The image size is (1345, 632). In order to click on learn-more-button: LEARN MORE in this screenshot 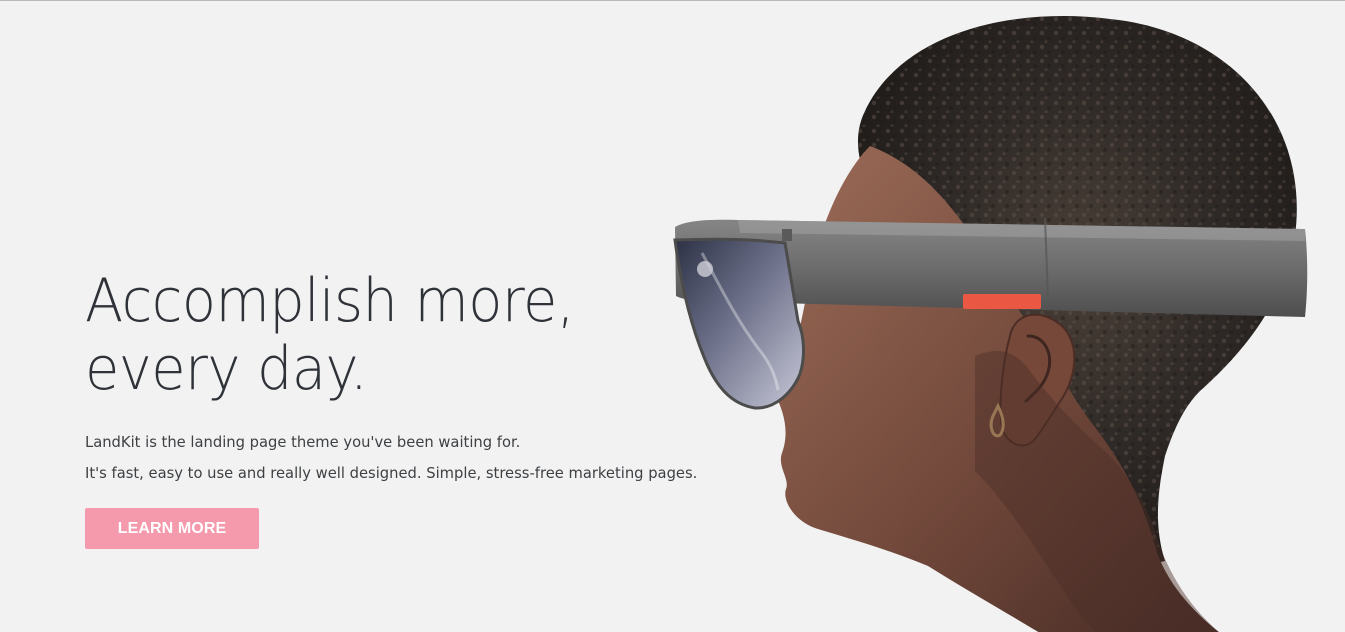, I will do `click(172, 528)`.